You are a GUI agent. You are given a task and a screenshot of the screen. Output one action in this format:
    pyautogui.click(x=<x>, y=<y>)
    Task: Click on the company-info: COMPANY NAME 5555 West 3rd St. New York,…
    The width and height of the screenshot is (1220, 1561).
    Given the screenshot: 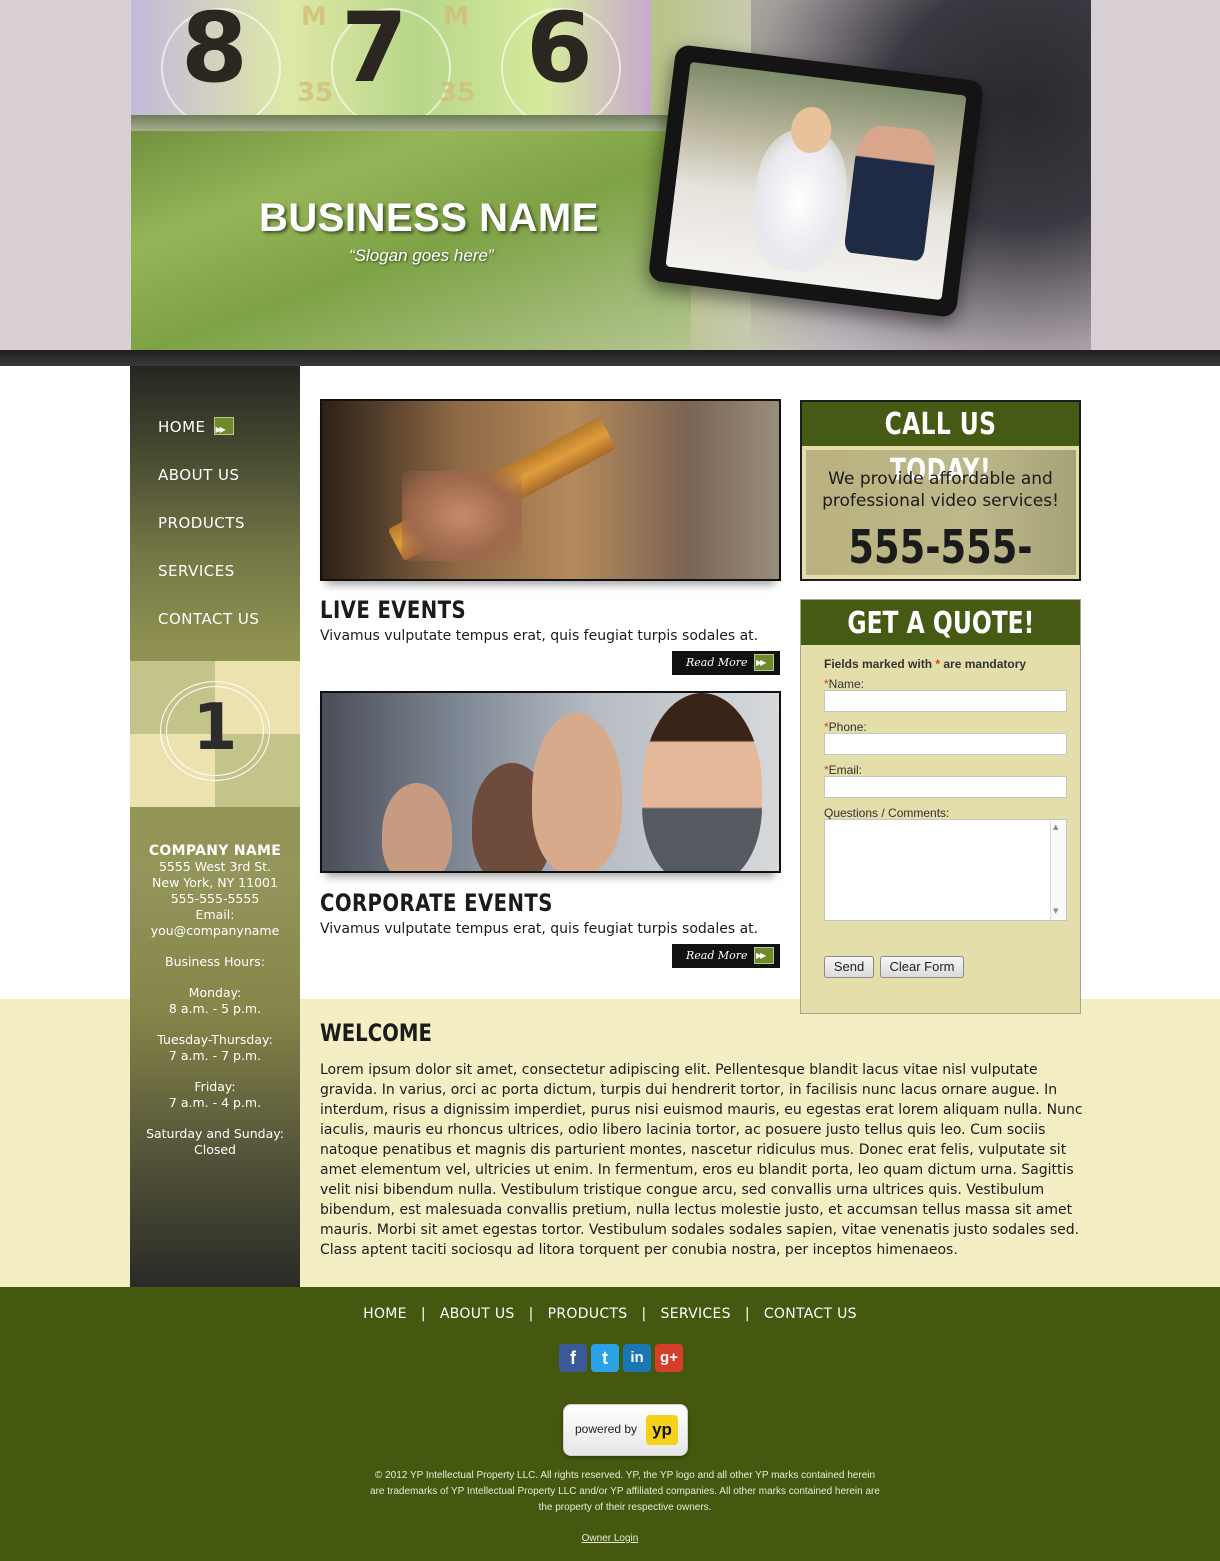 What is the action you would take?
    pyautogui.click(x=215, y=1000)
    